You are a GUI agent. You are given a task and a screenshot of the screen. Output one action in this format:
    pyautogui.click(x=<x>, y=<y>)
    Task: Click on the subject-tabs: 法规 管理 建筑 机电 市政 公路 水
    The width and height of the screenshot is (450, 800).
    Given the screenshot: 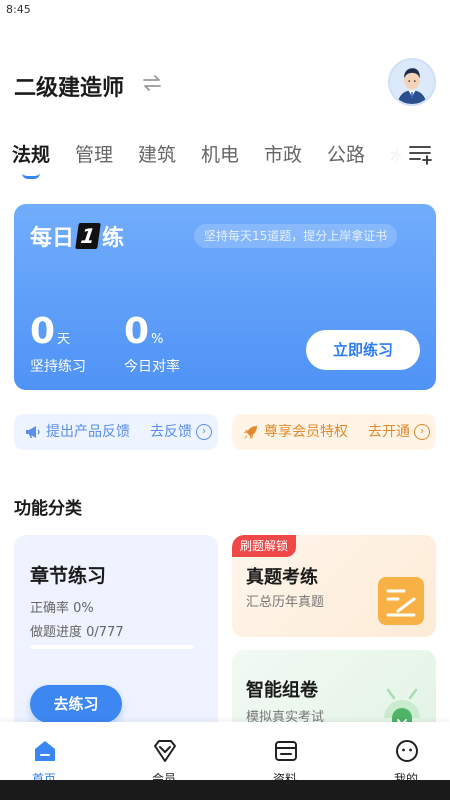 What is the action you would take?
    pyautogui.click(x=225, y=160)
    